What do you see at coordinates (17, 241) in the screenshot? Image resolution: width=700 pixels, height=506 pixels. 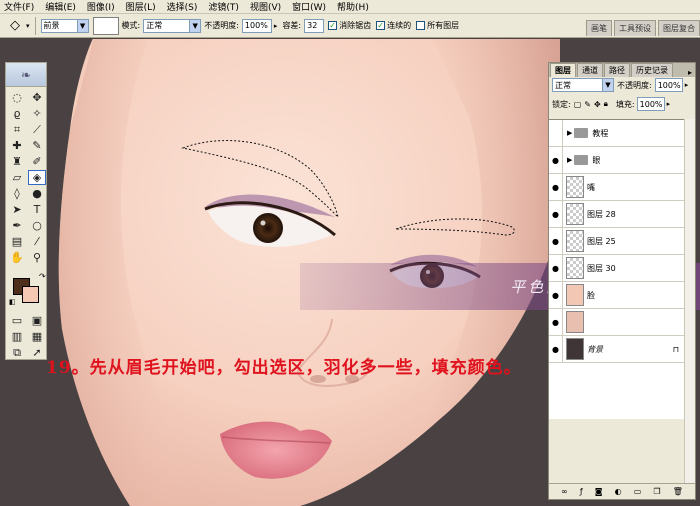 I see `notes-tool-icon: ▤` at bounding box center [17, 241].